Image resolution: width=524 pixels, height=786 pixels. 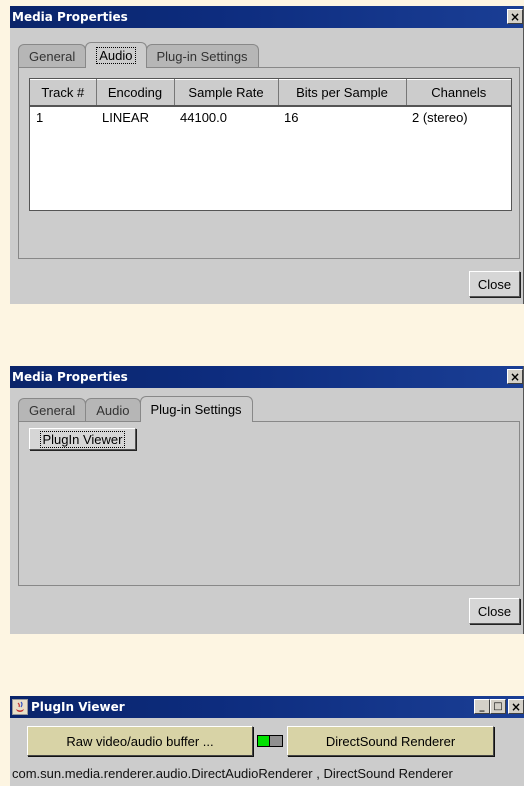 What do you see at coordinates (276, 741) in the screenshot?
I see `connector-idle-segment` at bounding box center [276, 741].